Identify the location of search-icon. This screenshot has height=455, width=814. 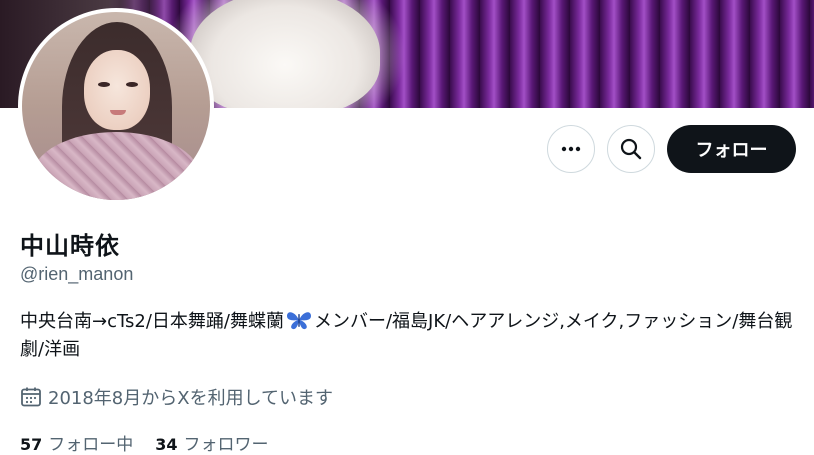
(631, 149).